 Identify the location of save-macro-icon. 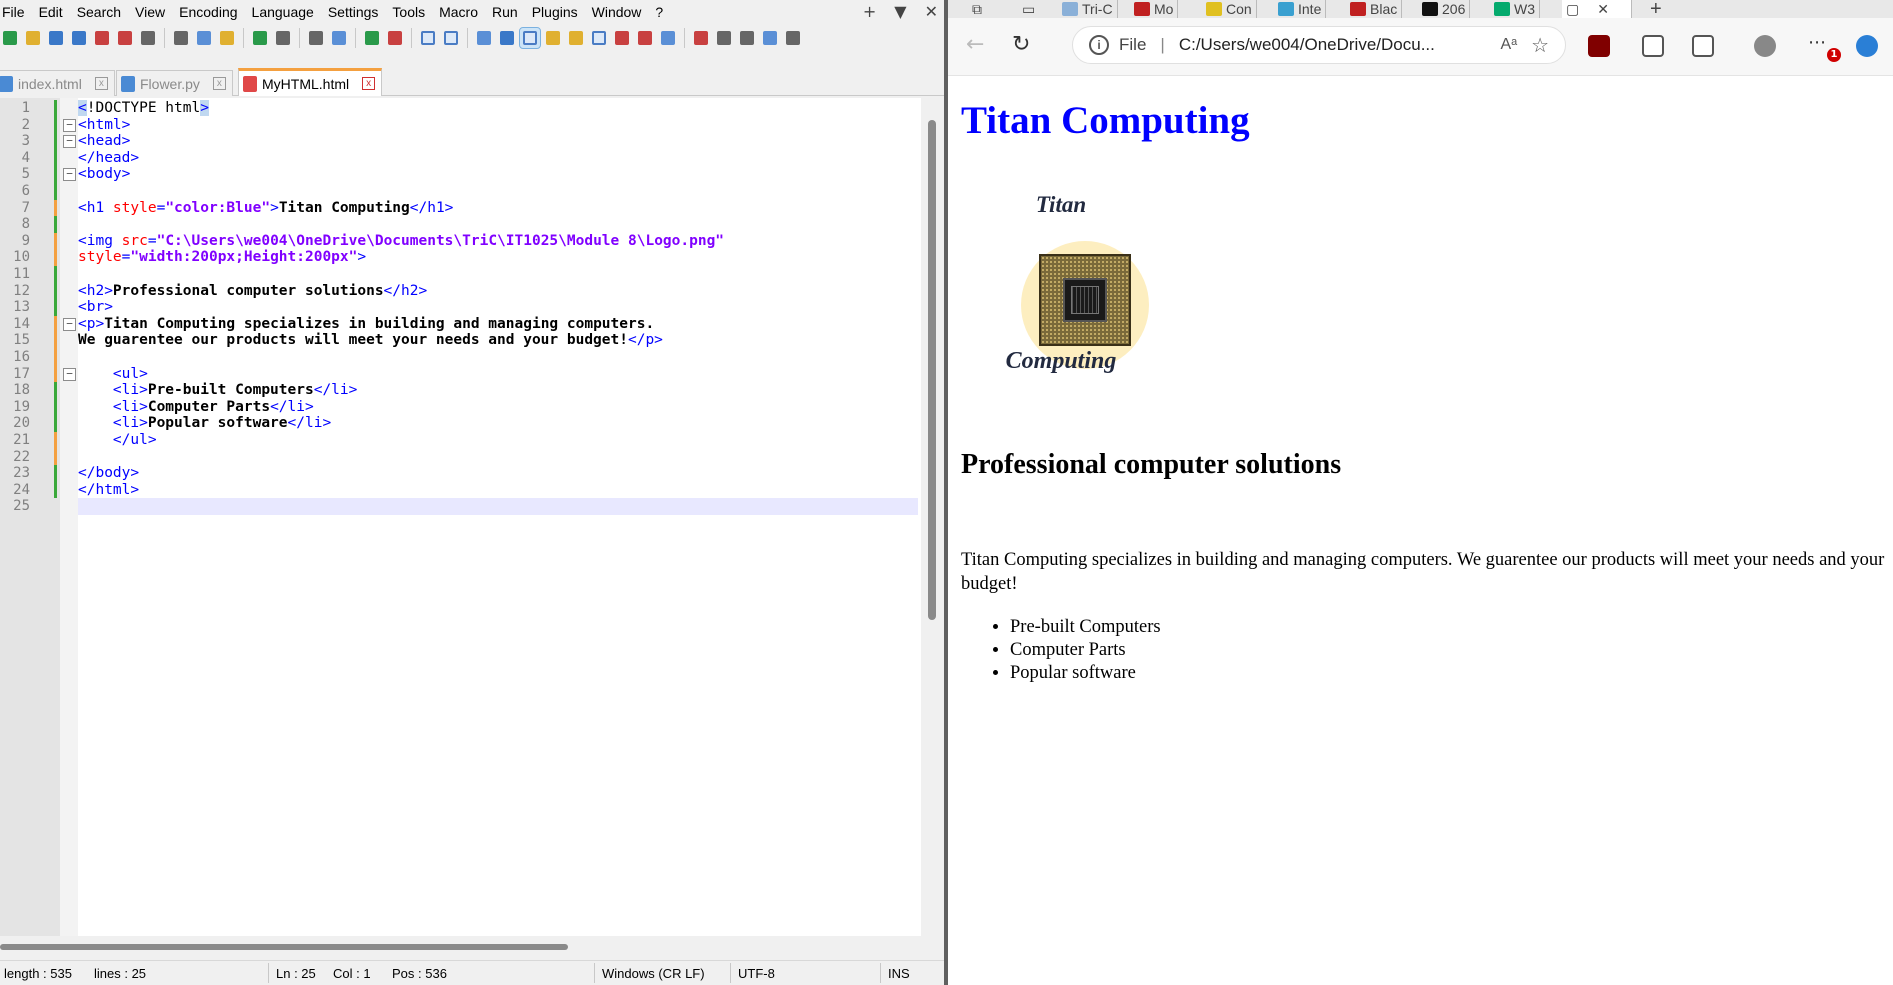
(793, 38).